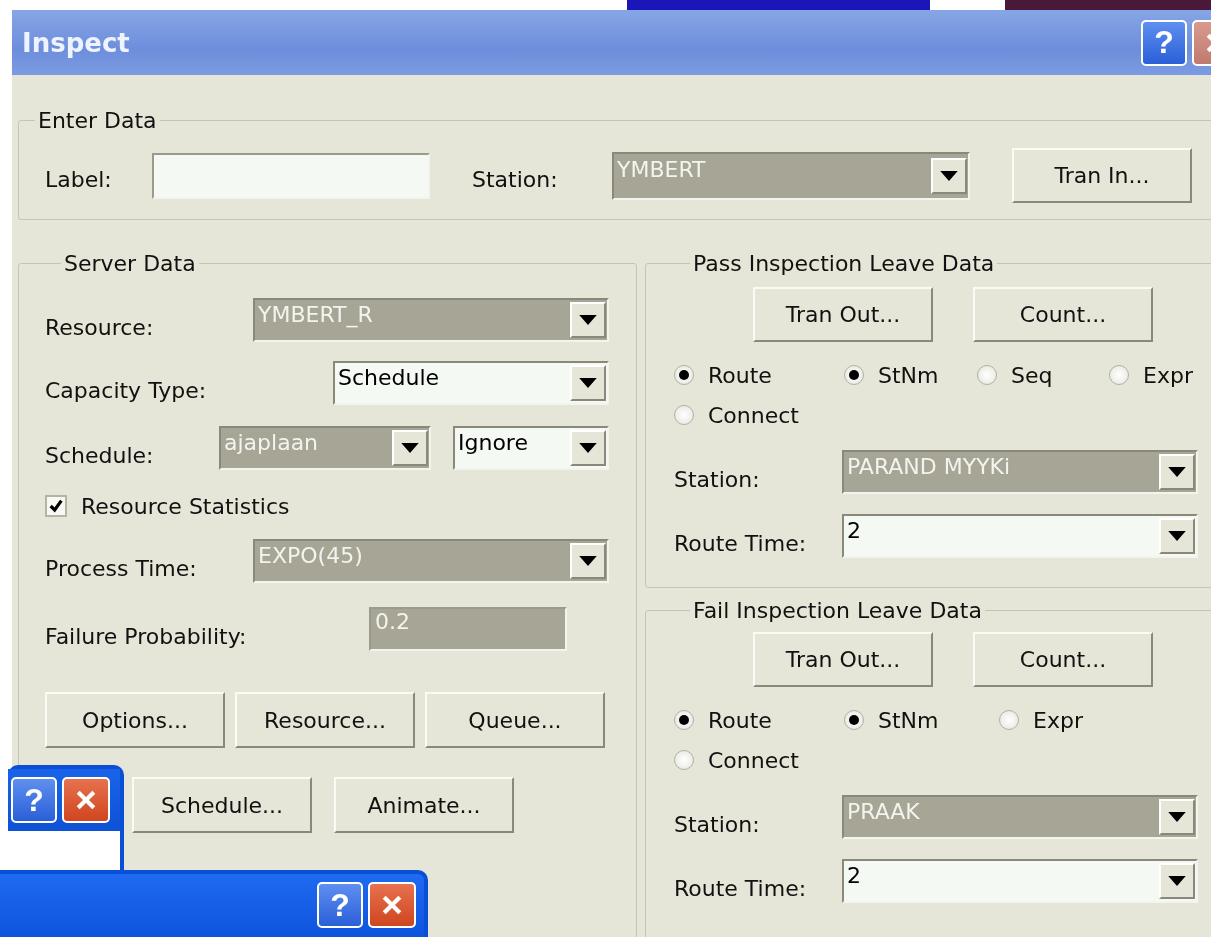 The height and width of the screenshot is (937, 1211). What do you see at coordinates (121, 567) in the screenshot?
I see `field-label: Process Time:` at bounding box center [121, 567].